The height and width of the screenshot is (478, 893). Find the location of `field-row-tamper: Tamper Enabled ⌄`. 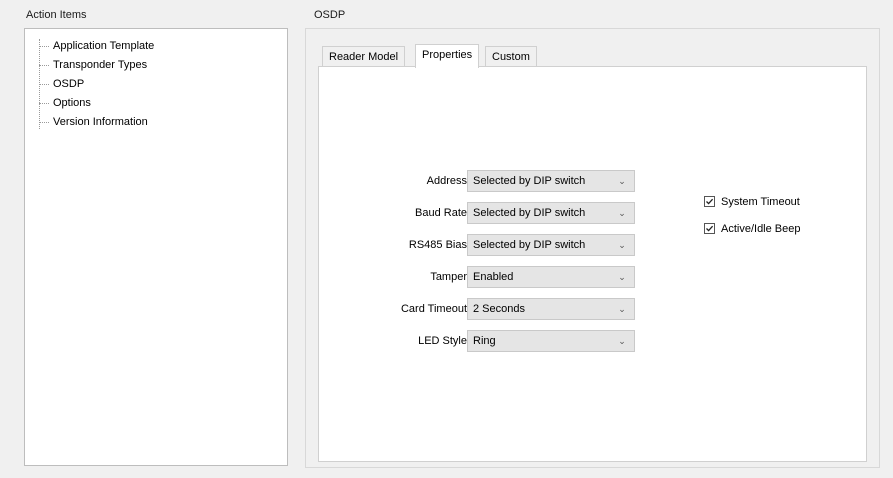

field-row-tamper: Tamper Enabled ⌄ is located at coordinates (479, 277).